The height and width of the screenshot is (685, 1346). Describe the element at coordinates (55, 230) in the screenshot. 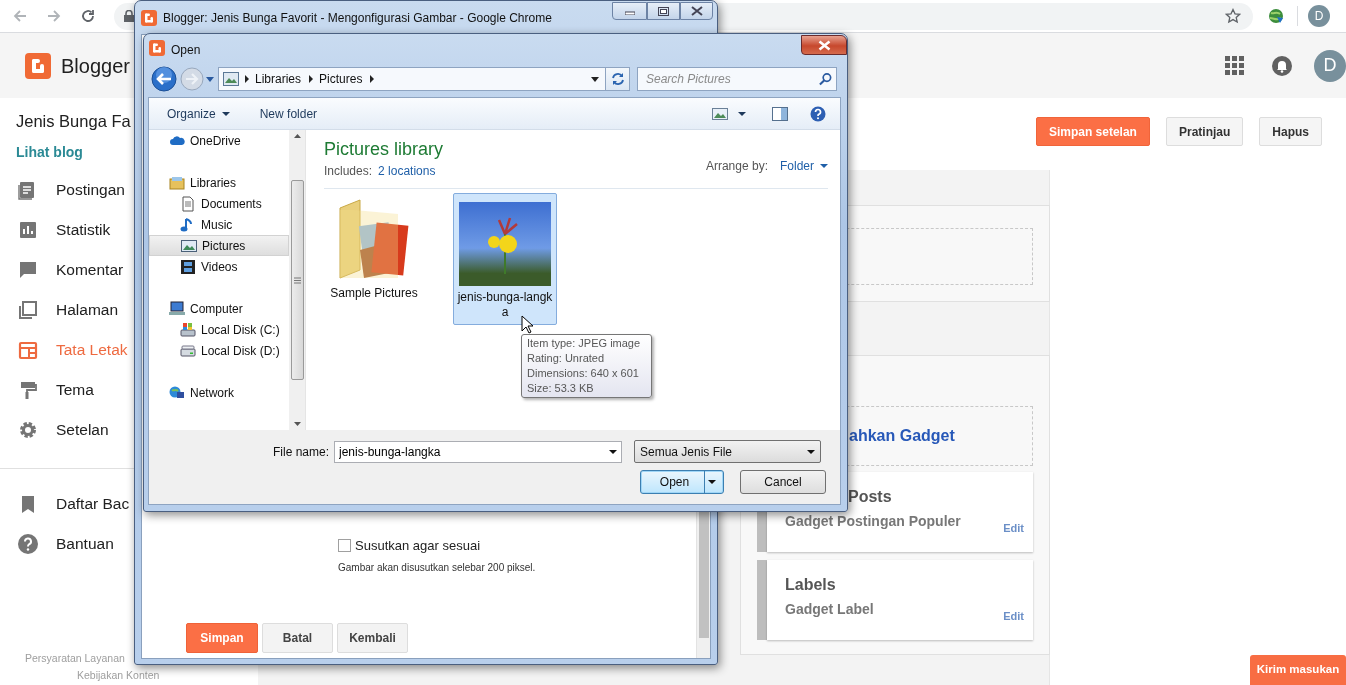

I see `sidebar-item: Statistik` at that location.